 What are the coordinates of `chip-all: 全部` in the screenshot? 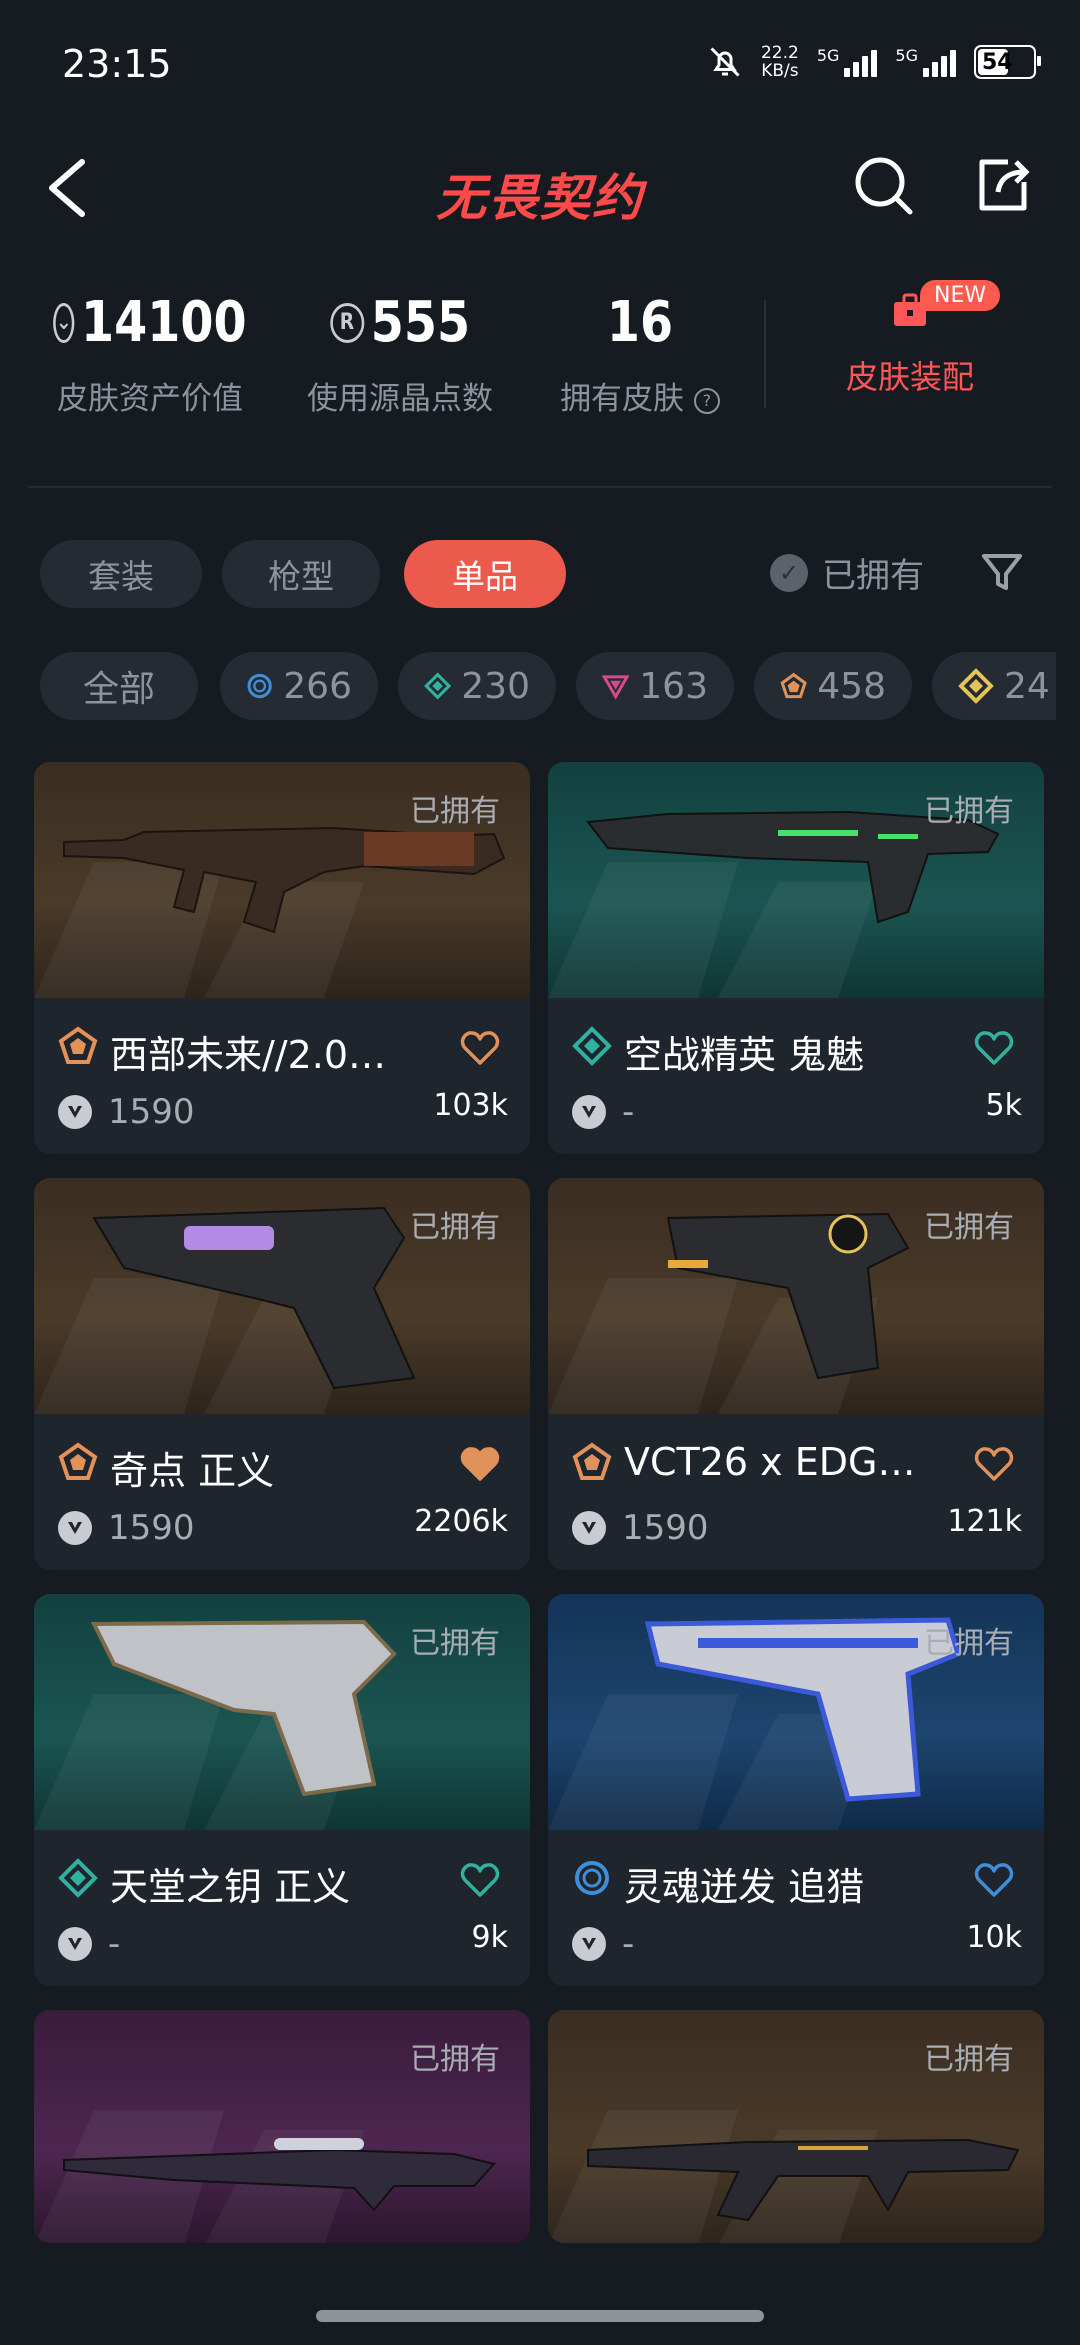 It's located at (119, 686).